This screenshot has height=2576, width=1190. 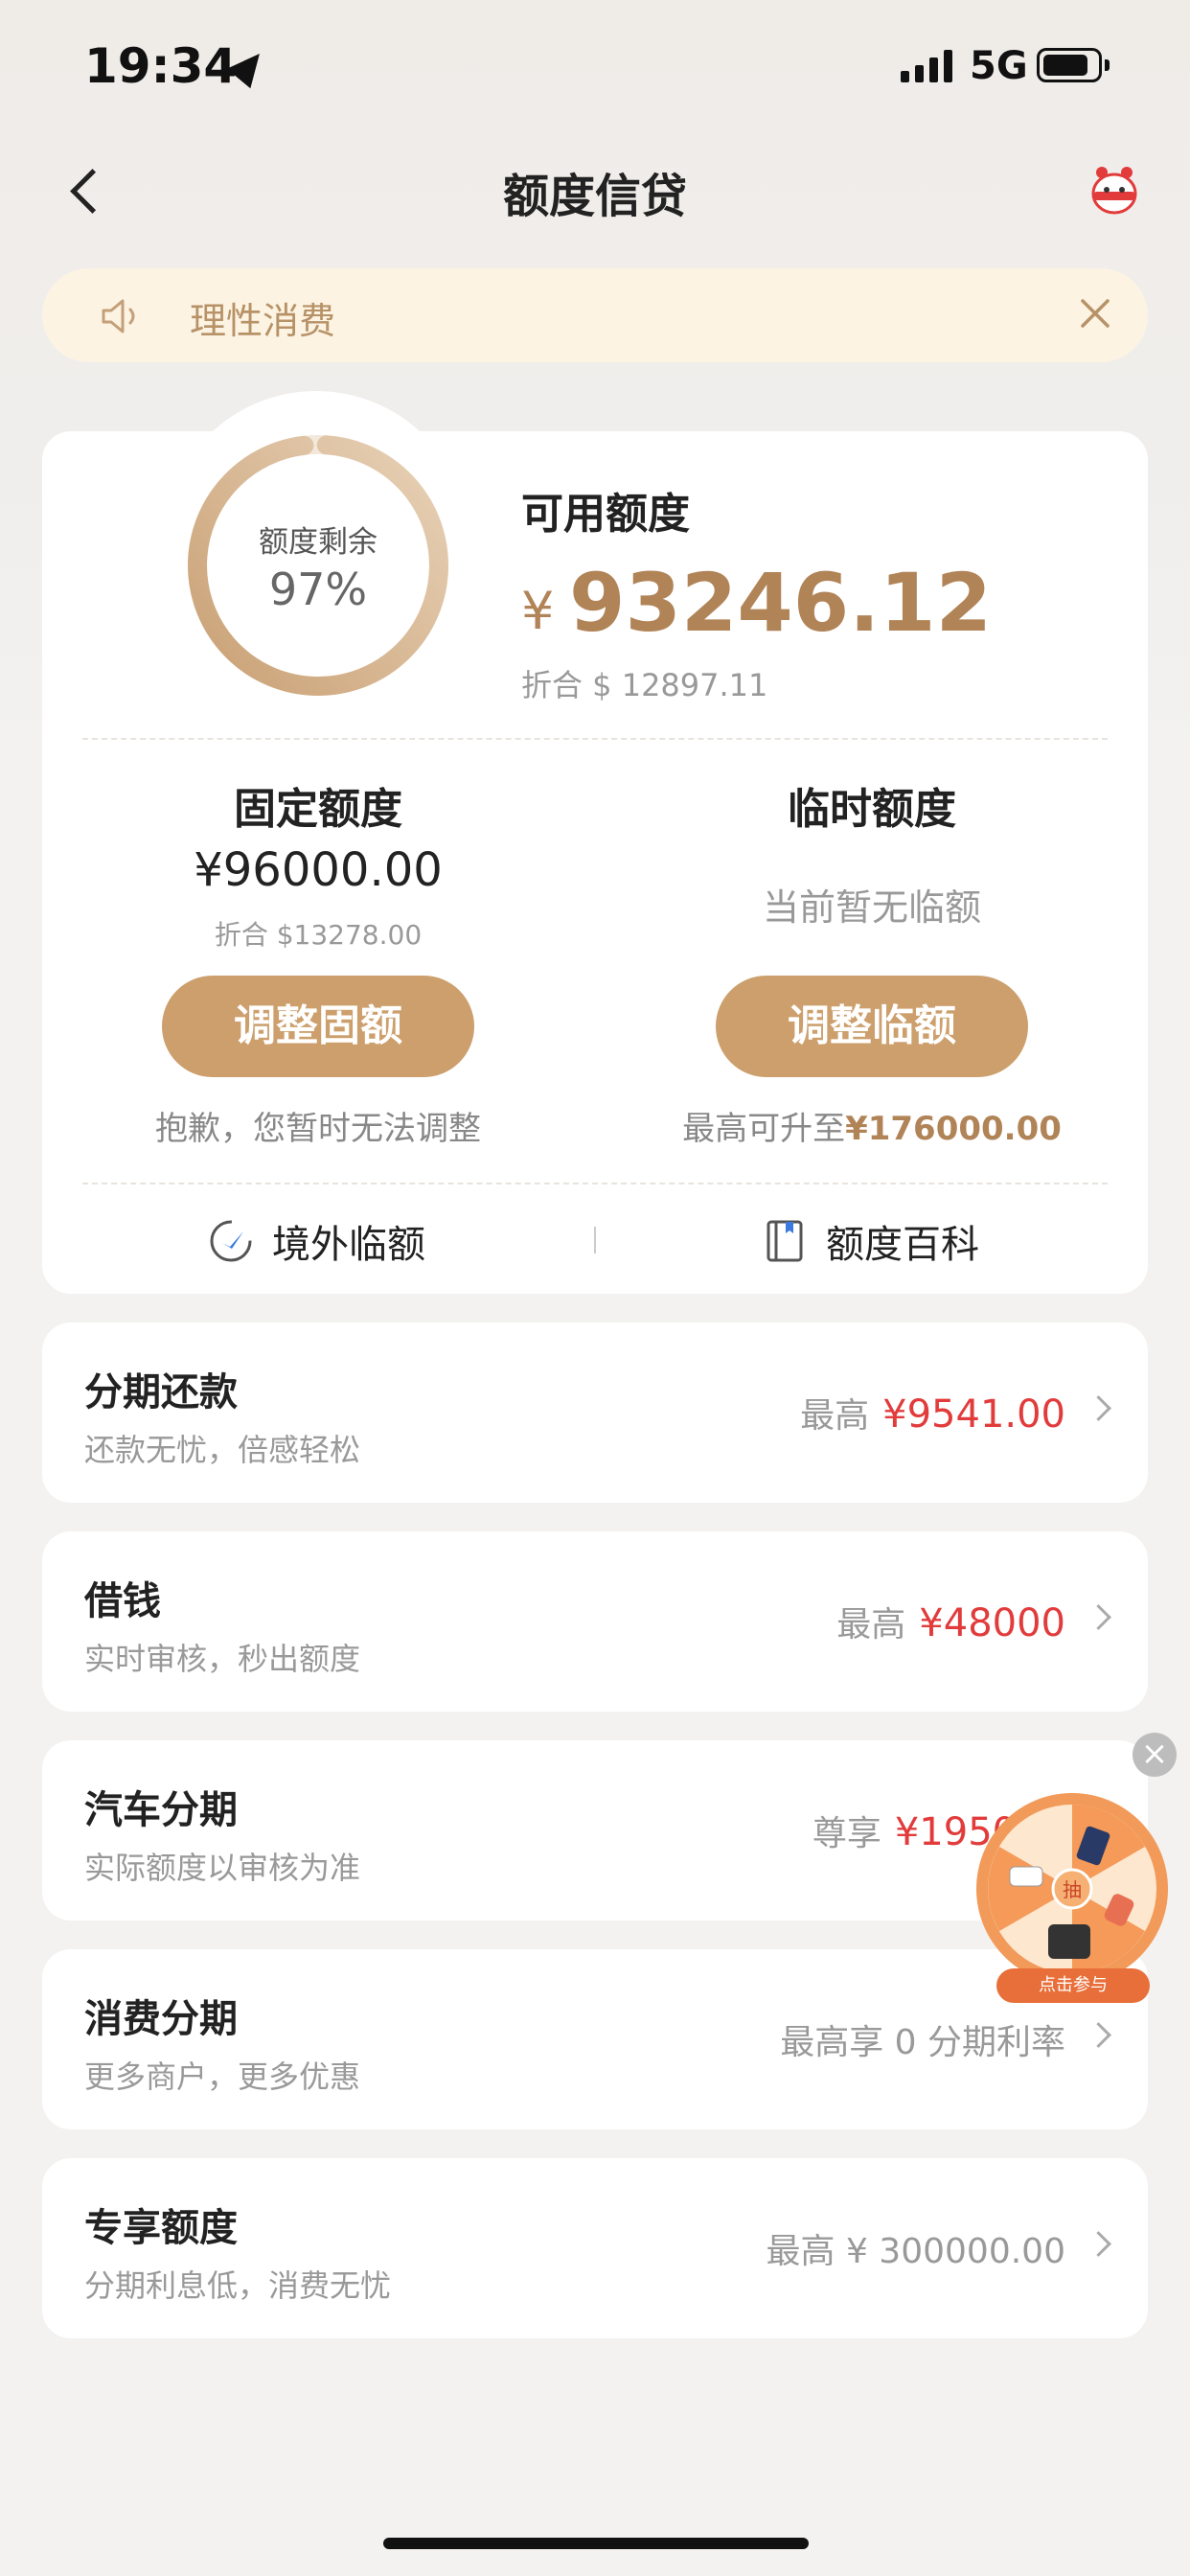 I want to click on temp-quota-note: 最高可升至¥176000.00, so click(x=872, y=1125).